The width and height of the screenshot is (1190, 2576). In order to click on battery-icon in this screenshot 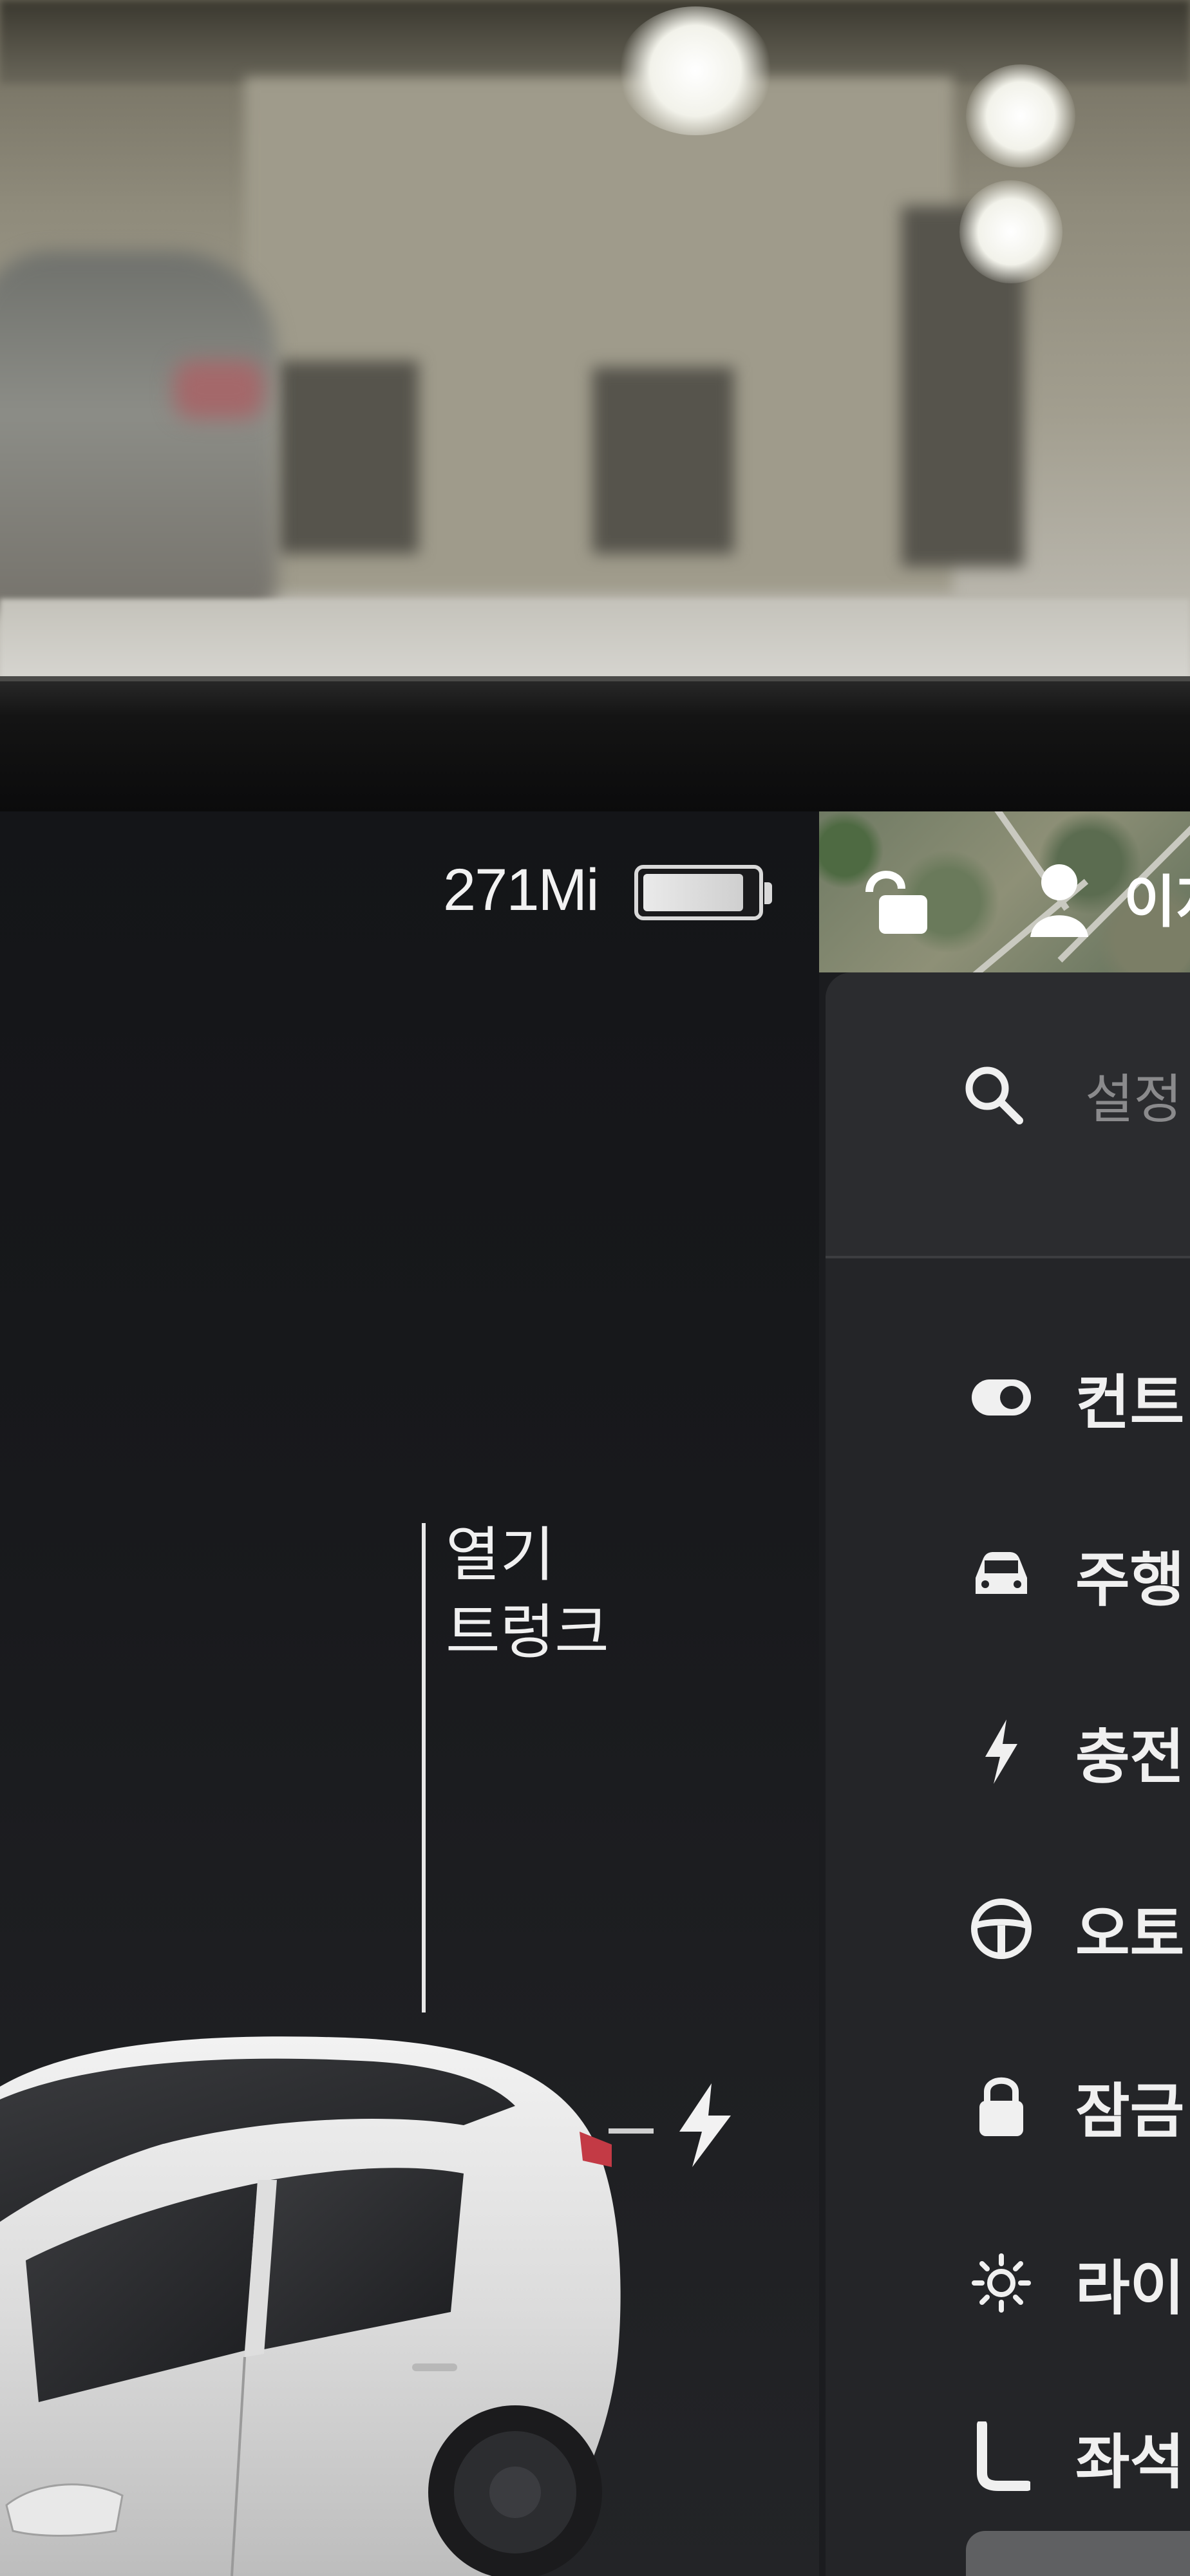, I will do `click(698, 892)`.